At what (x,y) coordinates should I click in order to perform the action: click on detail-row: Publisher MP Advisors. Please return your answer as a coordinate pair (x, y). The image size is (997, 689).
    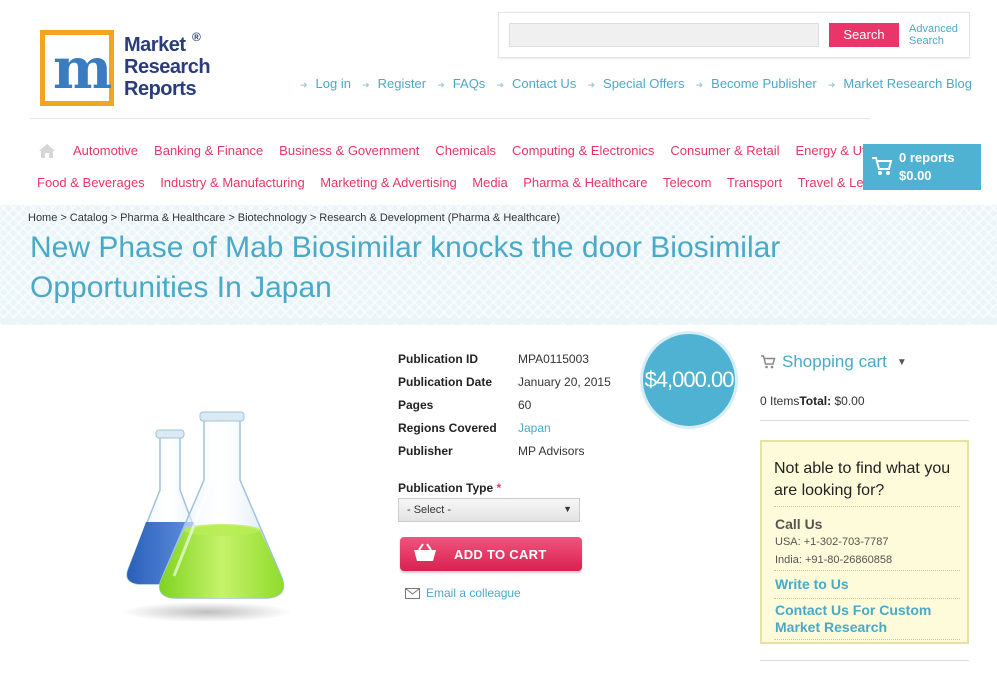
    Looking at the image, I should click on (504, 455).